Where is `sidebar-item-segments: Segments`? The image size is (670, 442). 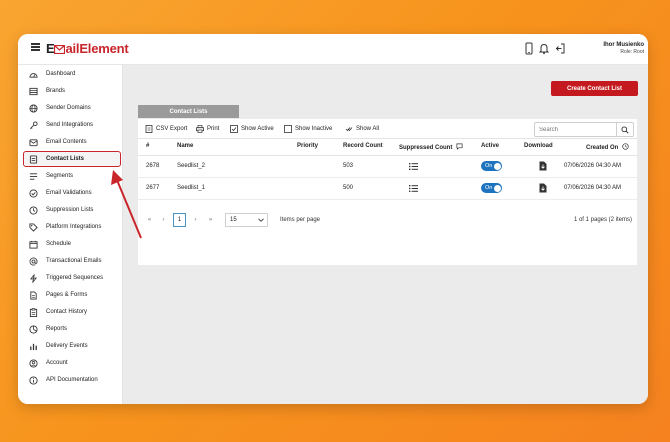 sidebar-item-segments: Segments is located at coordinates (72, 176).